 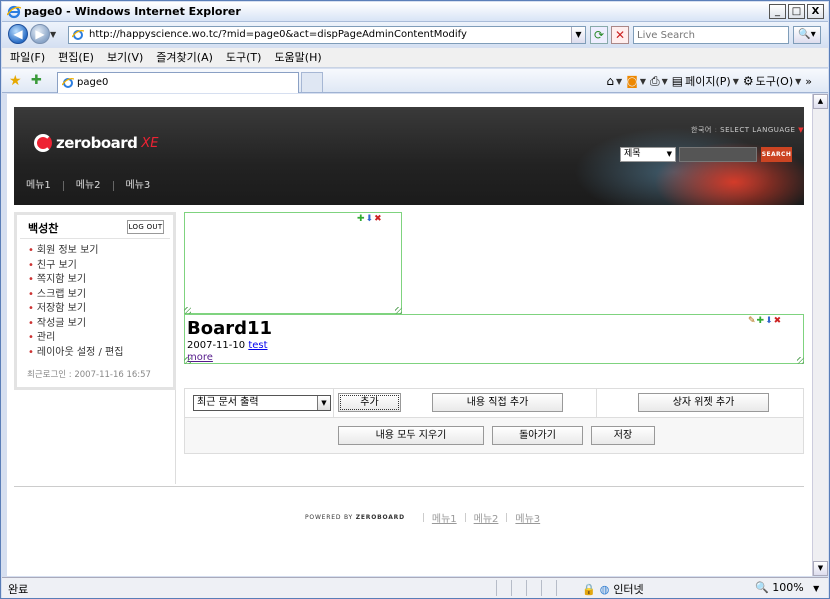 I want to click on footer-link-menu1: 메뉴1, so click(x=444, y=517).